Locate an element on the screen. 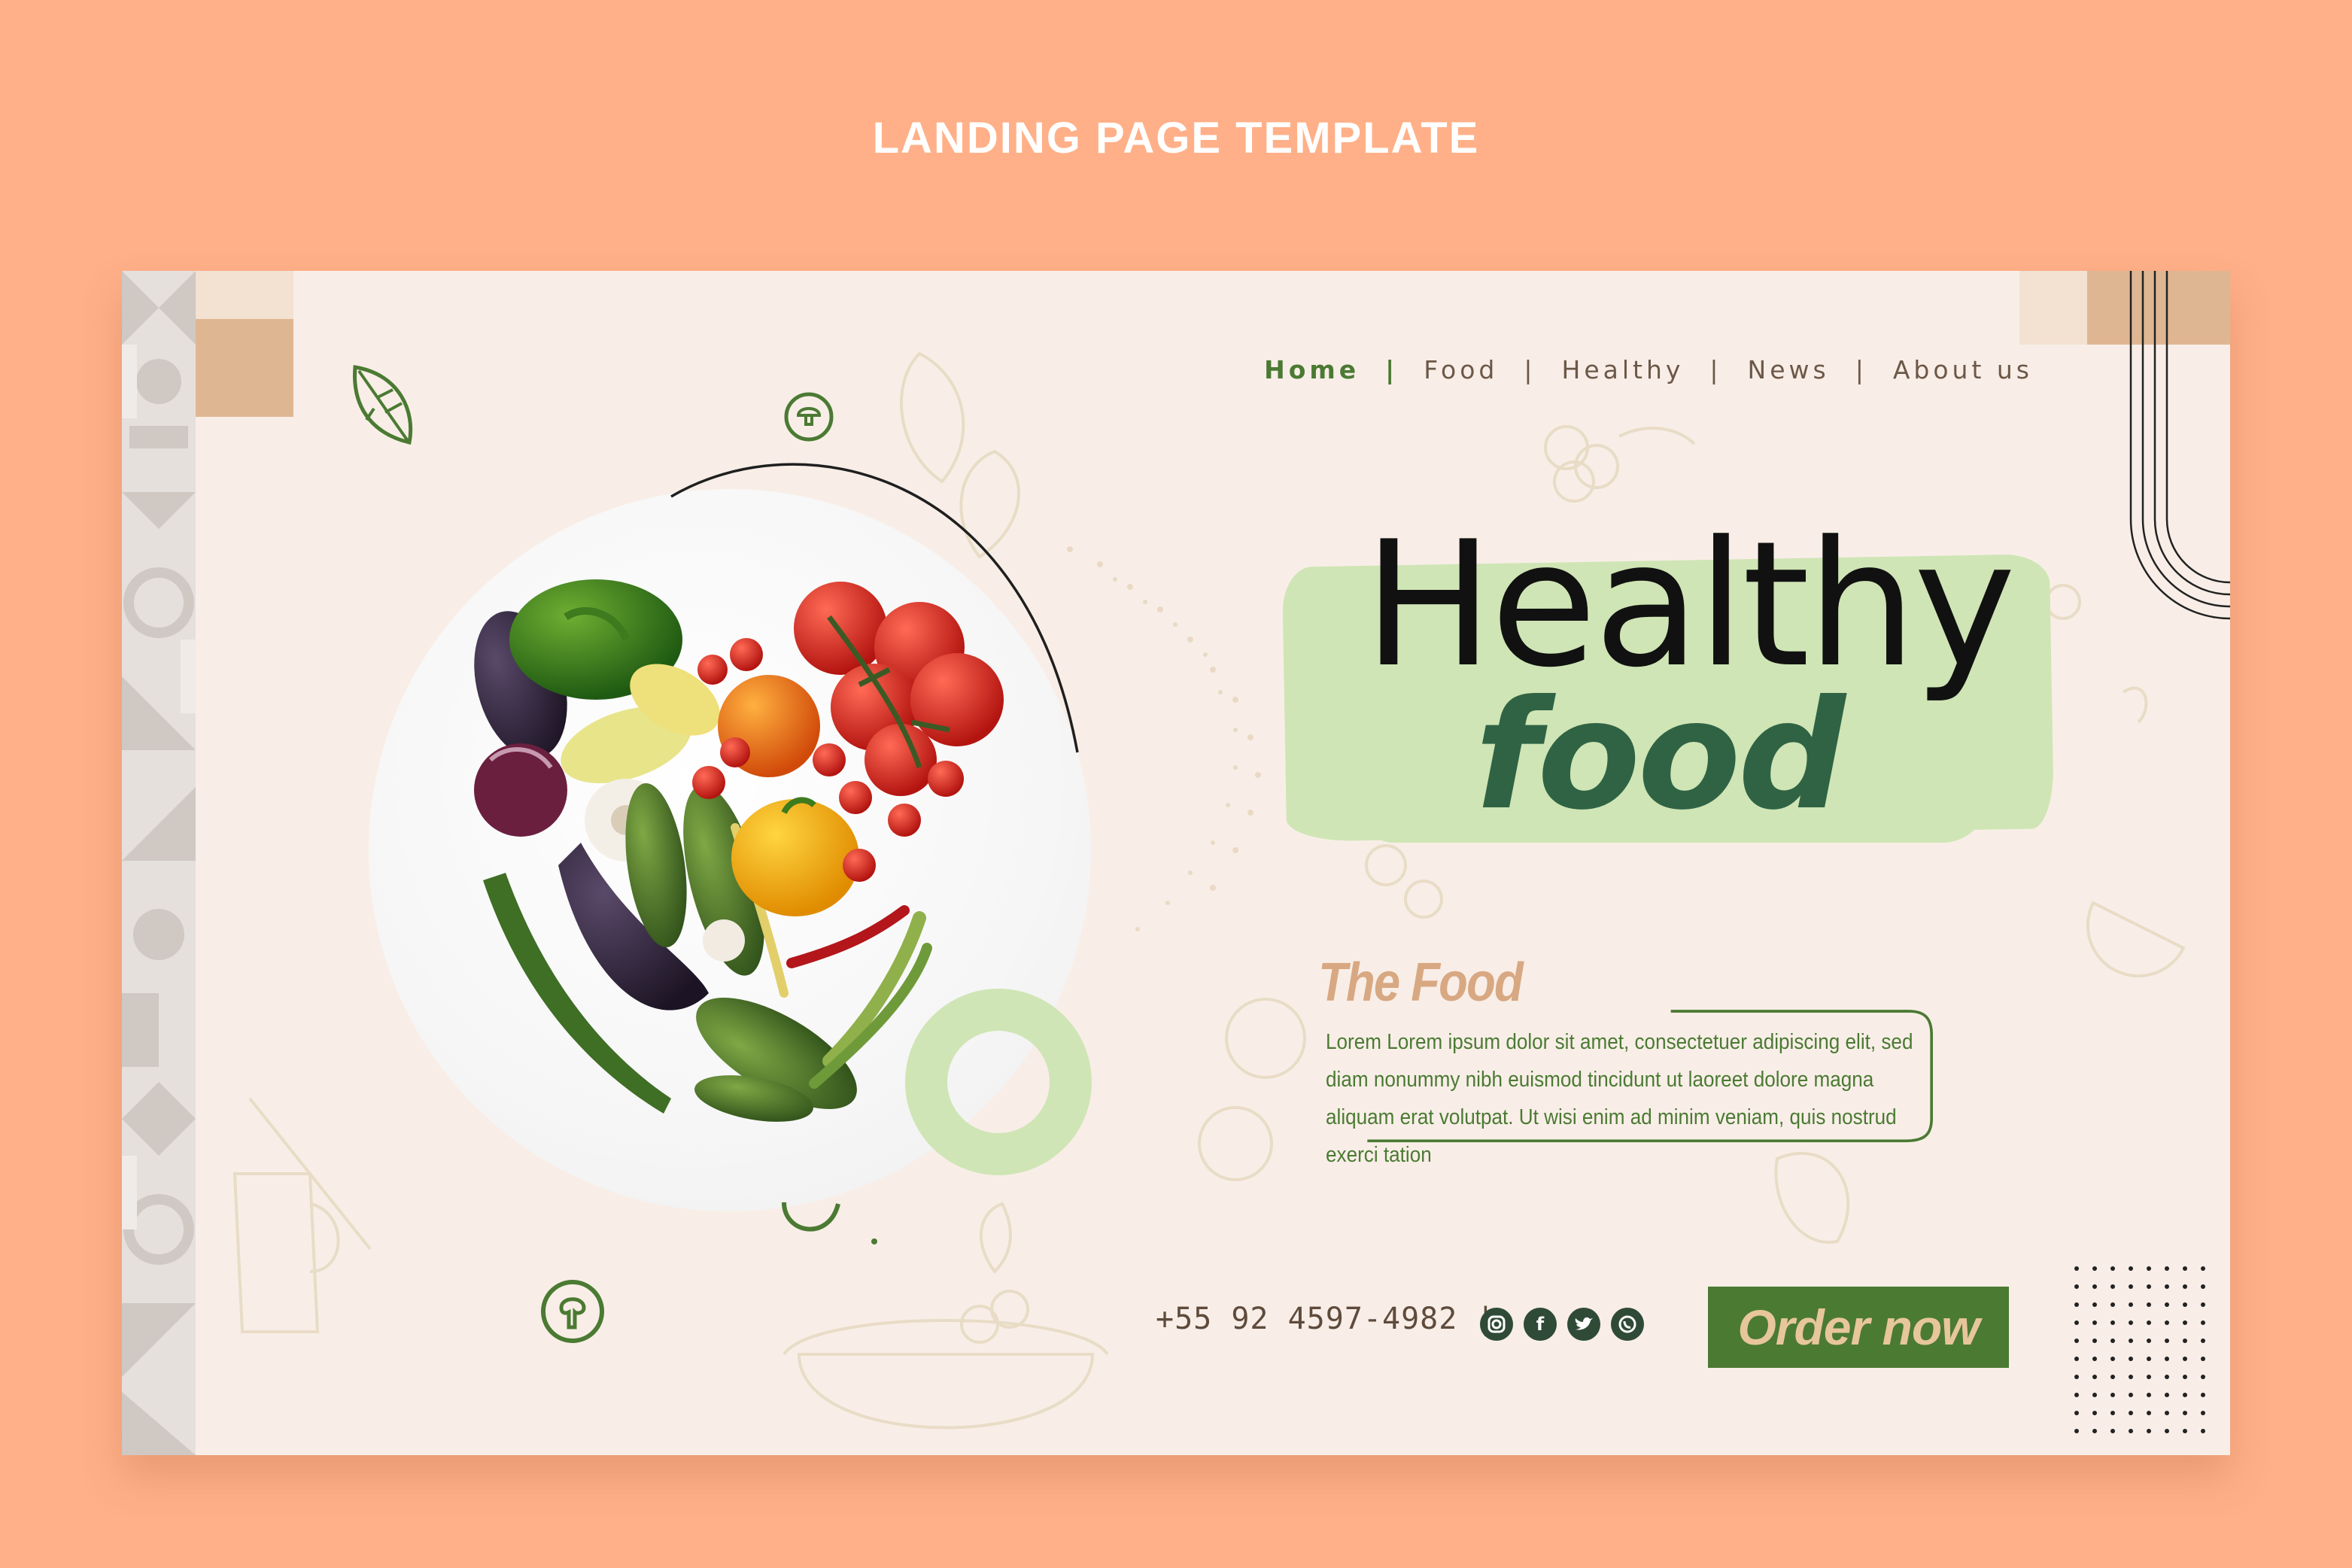  phone-number: +55 92 4597-4982 | is located at coordinates (1326, 1319).